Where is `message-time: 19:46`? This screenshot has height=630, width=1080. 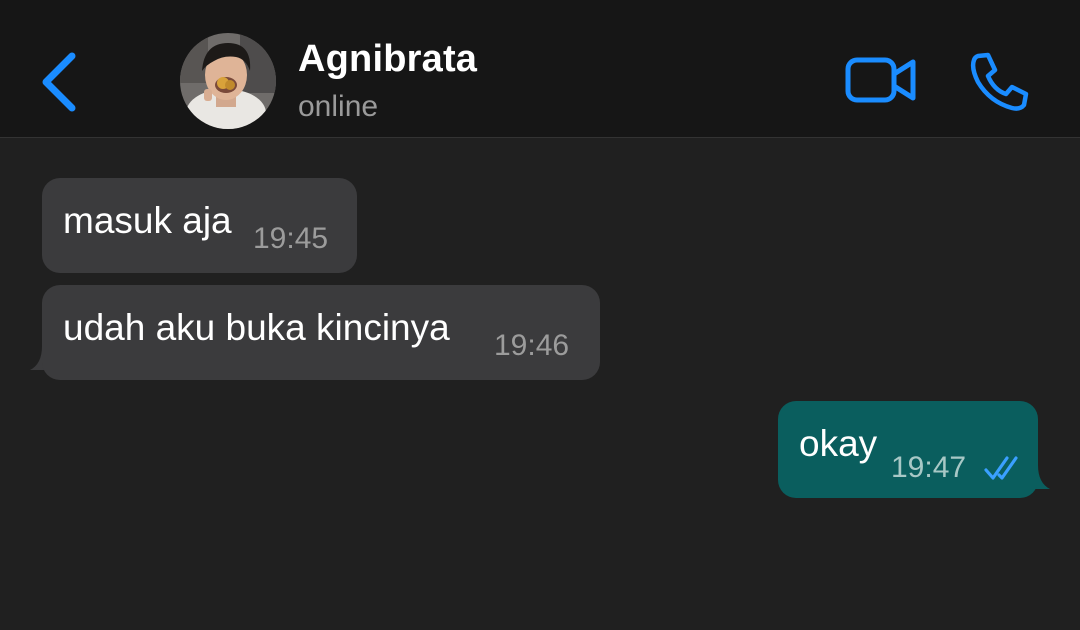 message-time: 19:46 is located at coordinates (532, 345).